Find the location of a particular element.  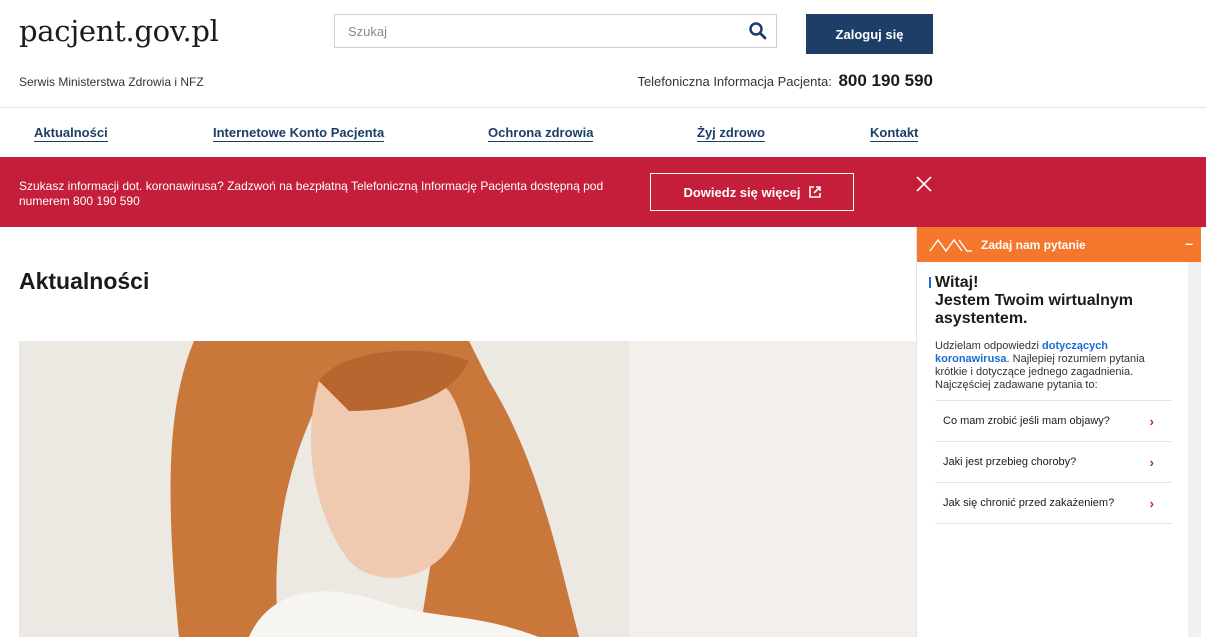

chat-greeting-2: Jestem Twoim wirtualnym asystentem. is located at coordinates (1034, 309).